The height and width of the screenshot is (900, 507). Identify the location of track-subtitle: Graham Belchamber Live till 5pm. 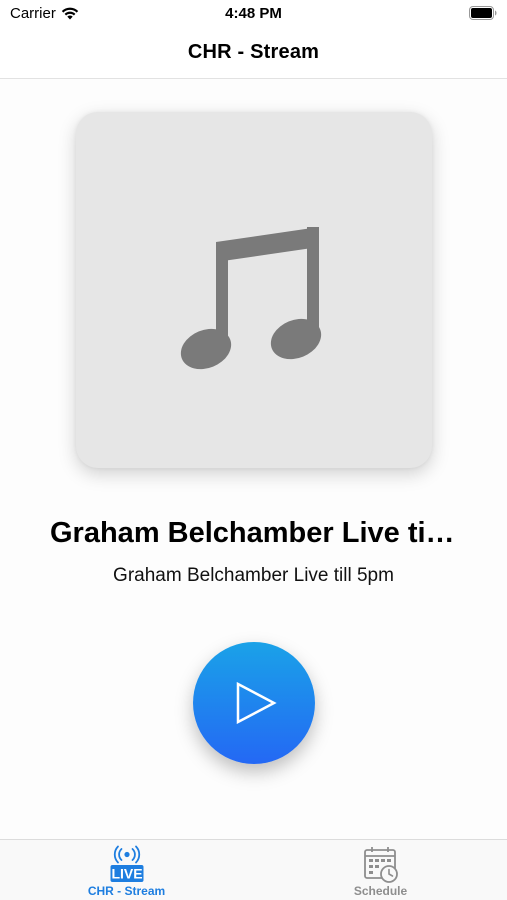
(253, 575).